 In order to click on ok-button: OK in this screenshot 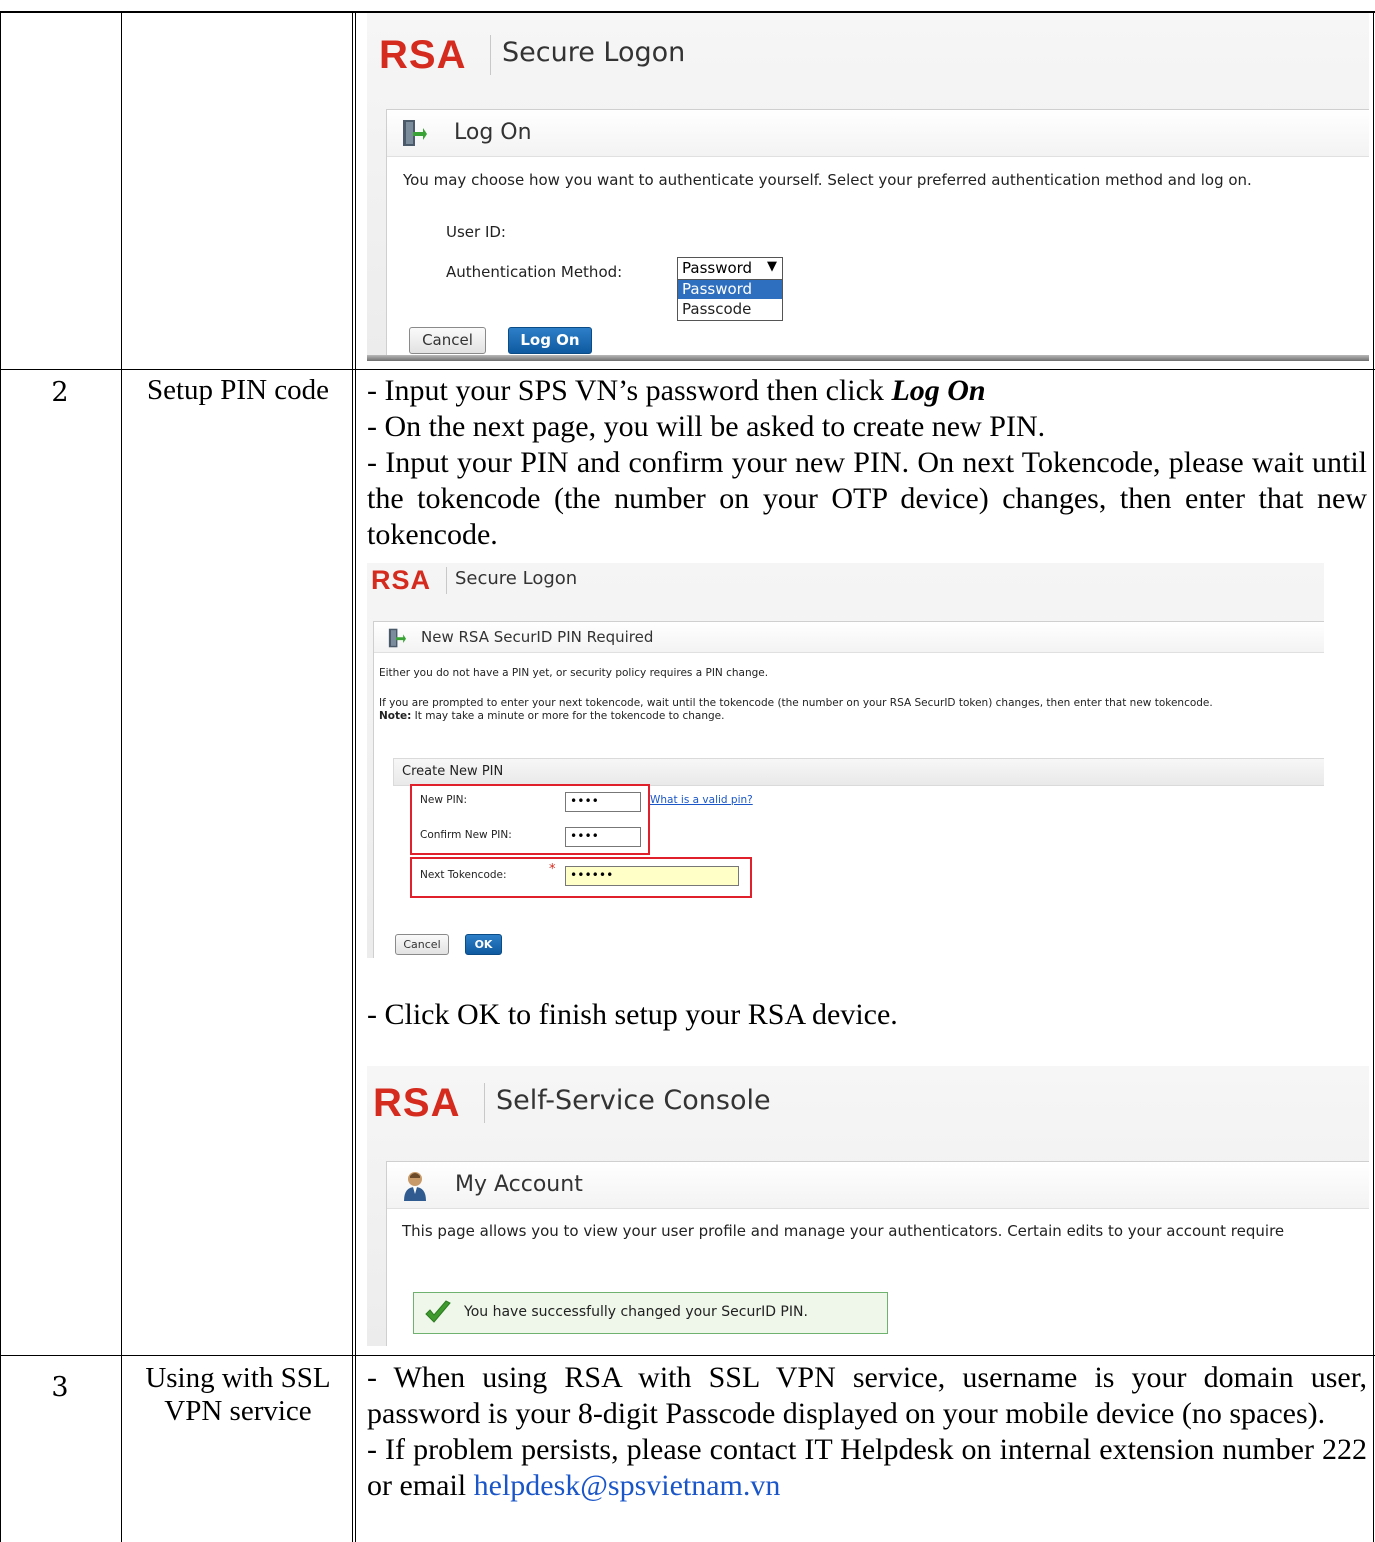, I will do `click(483, 944)`.